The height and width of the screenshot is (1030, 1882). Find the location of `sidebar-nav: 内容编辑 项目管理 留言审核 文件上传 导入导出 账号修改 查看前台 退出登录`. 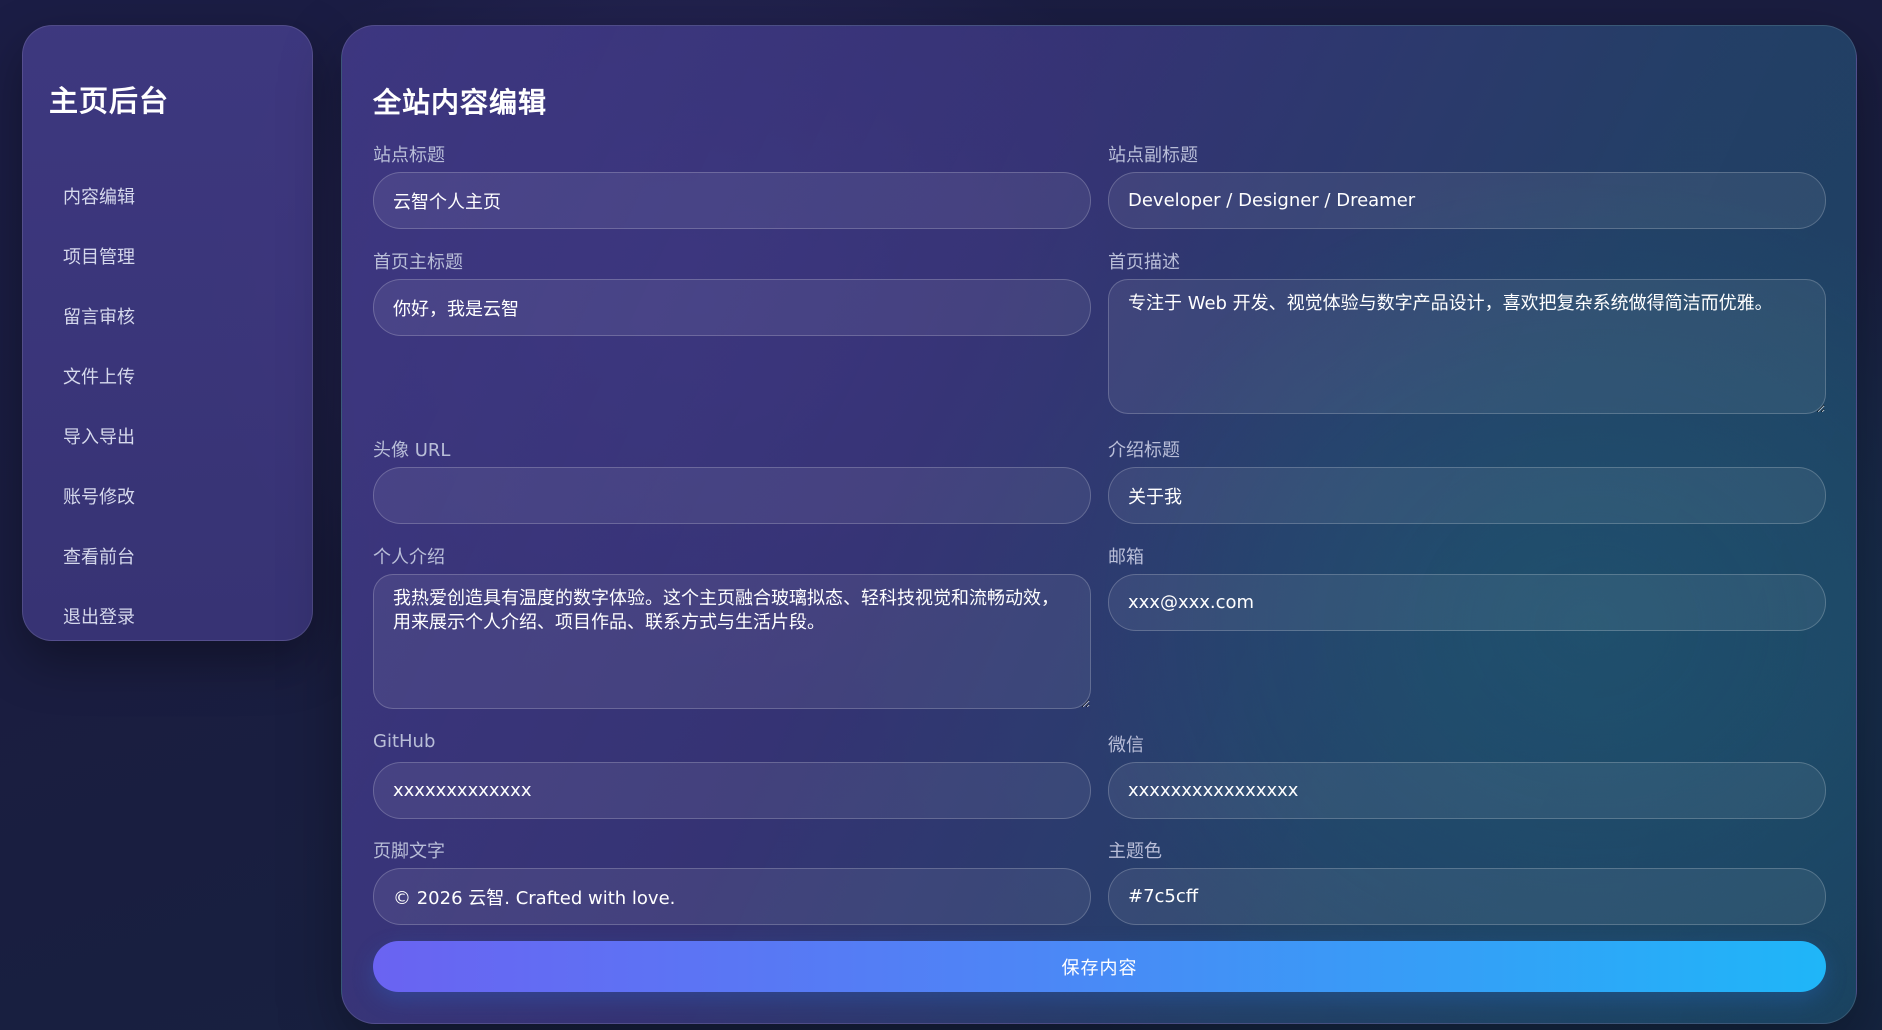

sidebar-nav: 内容编辑 项目管理 留言审核 文件上传 导入导出 账号修改 查看前台 退出登录 is located at coordinates (167, 412).